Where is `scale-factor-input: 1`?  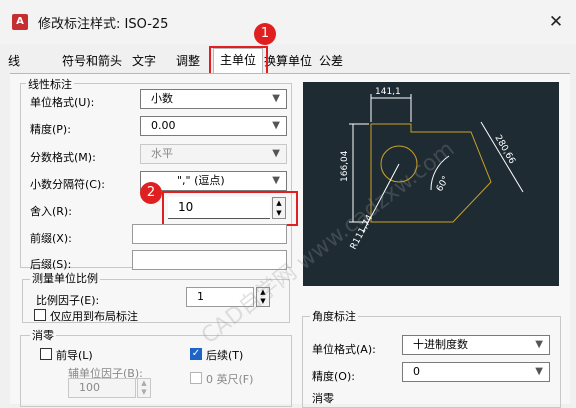 scale-factor-input: 1 is located at coordinates (220, 297).